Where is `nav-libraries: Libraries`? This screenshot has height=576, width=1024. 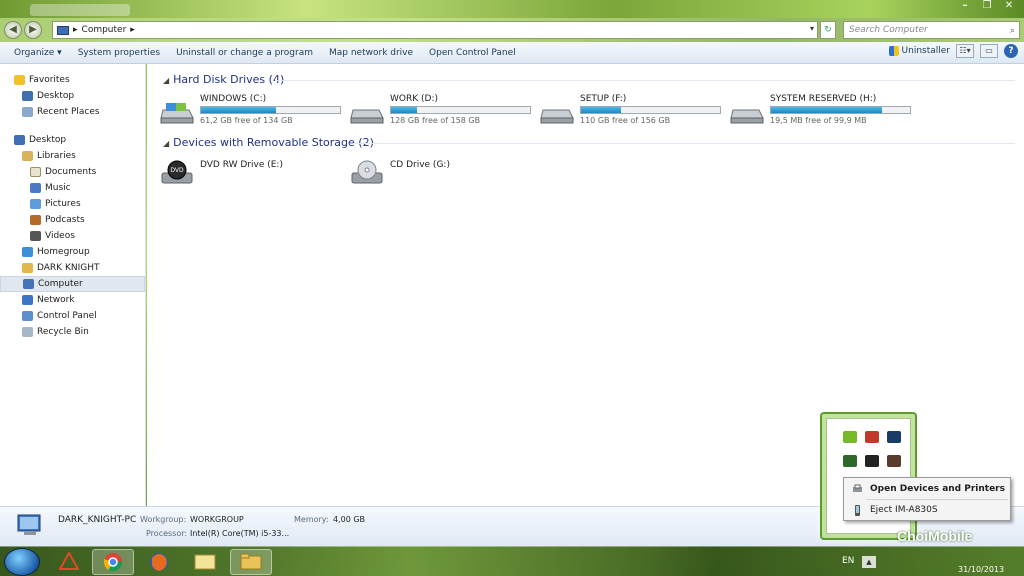 nav-libraries: Libraries is located at coordinates (72, 156).